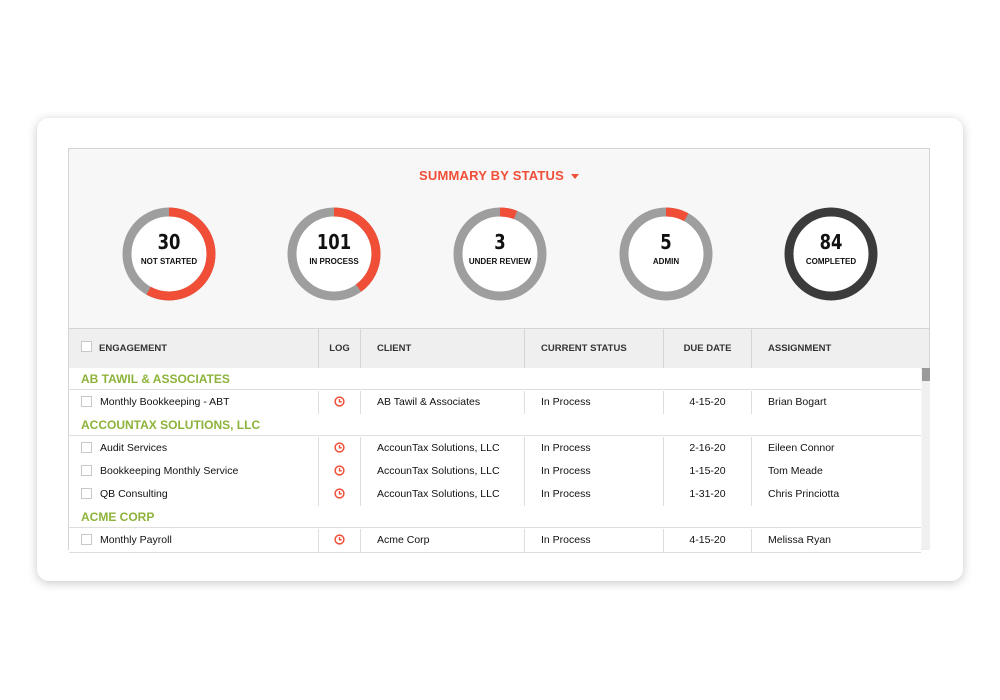 Image resolution: width=1000 pixels, height=700 pixels. Describe the element at coordinates (334, 242) in the screenshot. I see `status-count: 101` at that location.